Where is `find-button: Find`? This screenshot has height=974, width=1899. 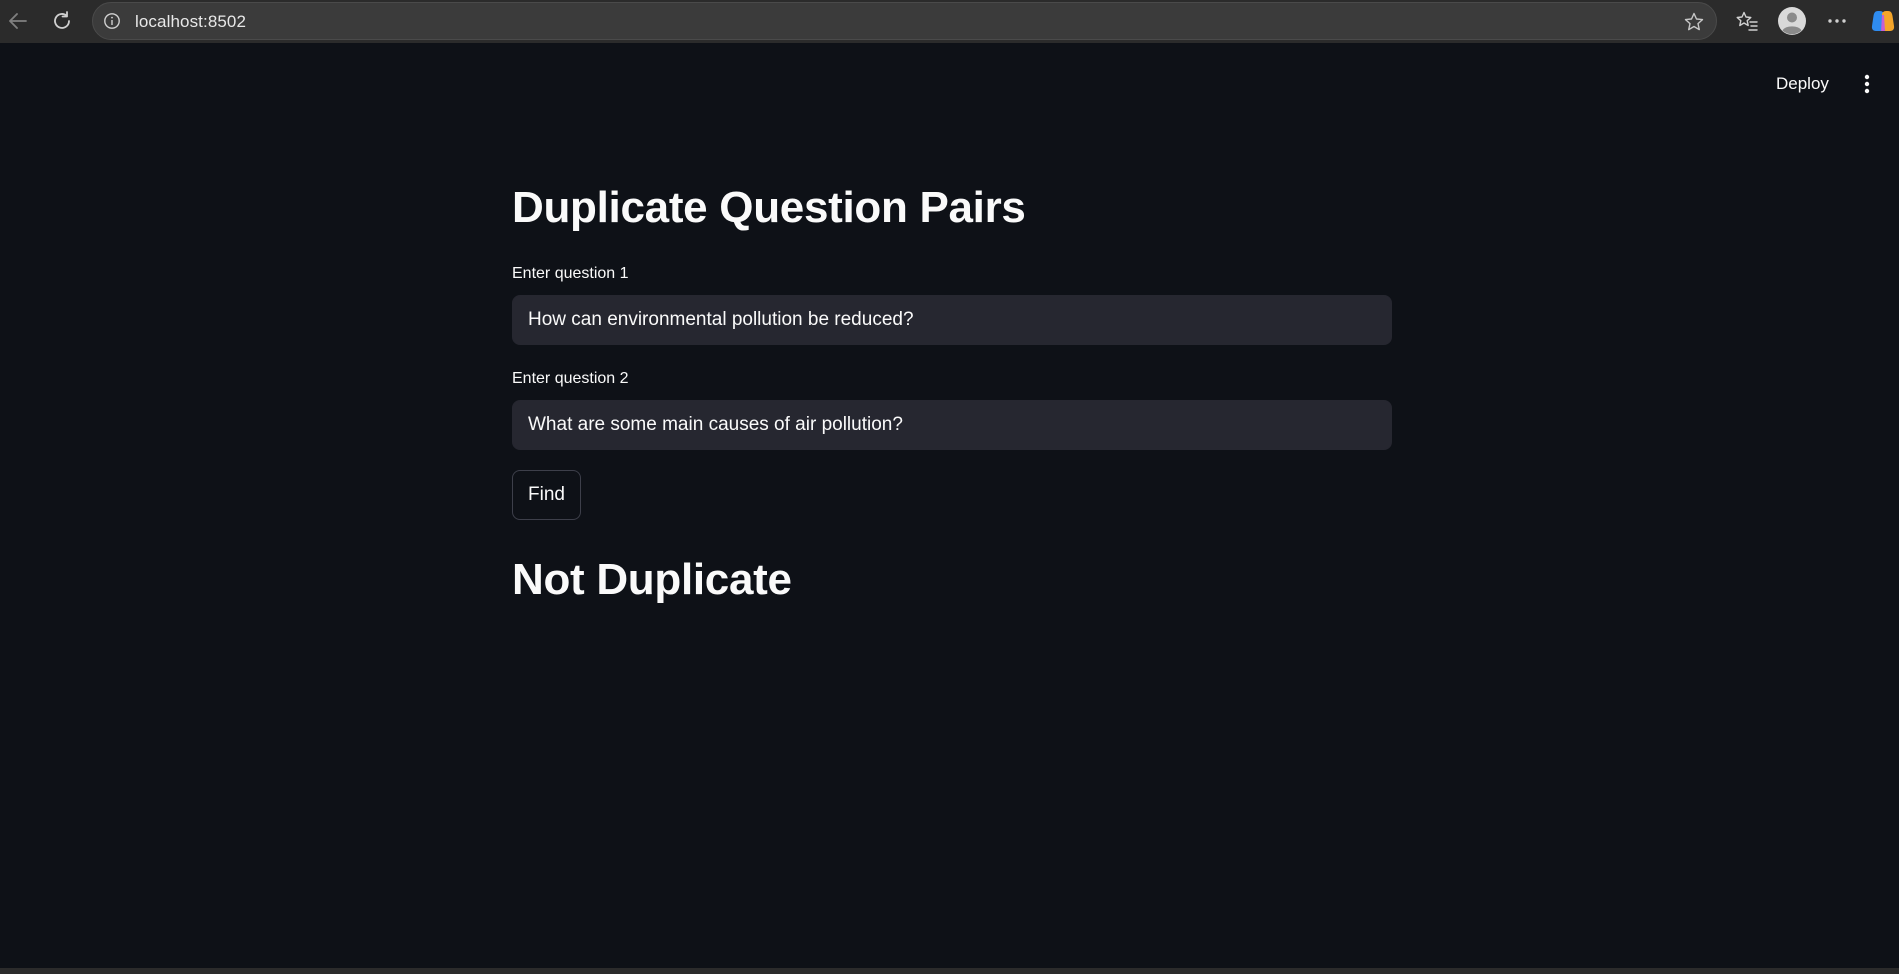
find-button: Find is located at coordinates (546, 495).